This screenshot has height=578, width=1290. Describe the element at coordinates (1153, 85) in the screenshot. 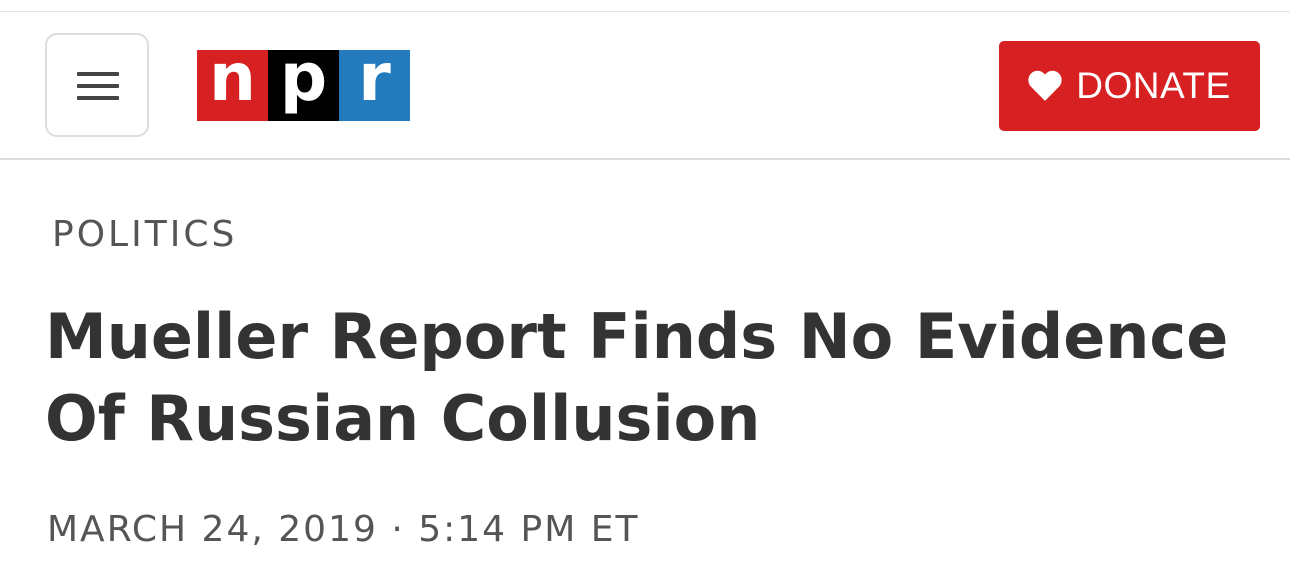

I see `donate-label: DONATE` at that location.